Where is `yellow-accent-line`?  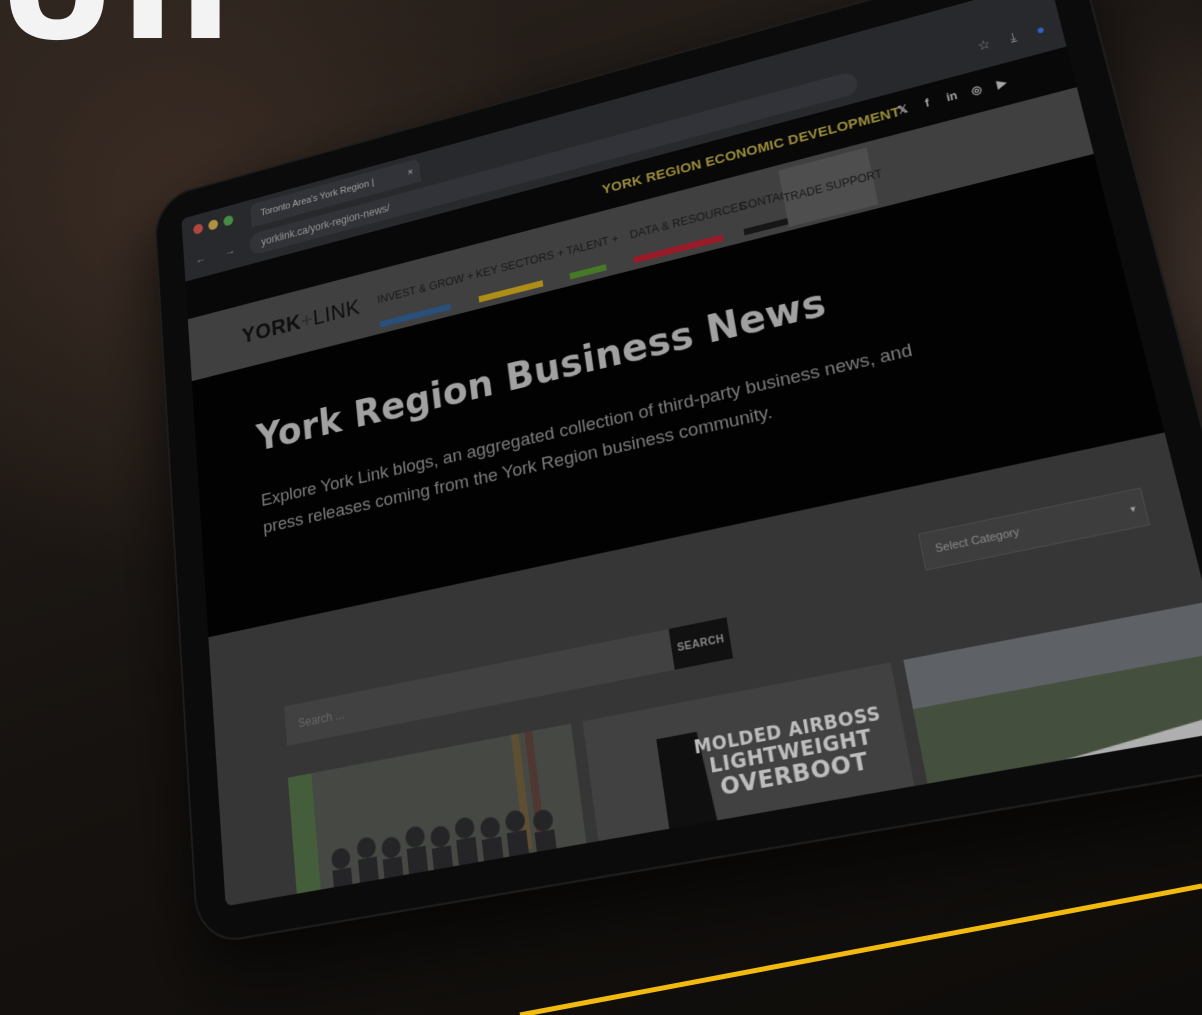 yellow-accent-line is located at coordinates (860, 949).